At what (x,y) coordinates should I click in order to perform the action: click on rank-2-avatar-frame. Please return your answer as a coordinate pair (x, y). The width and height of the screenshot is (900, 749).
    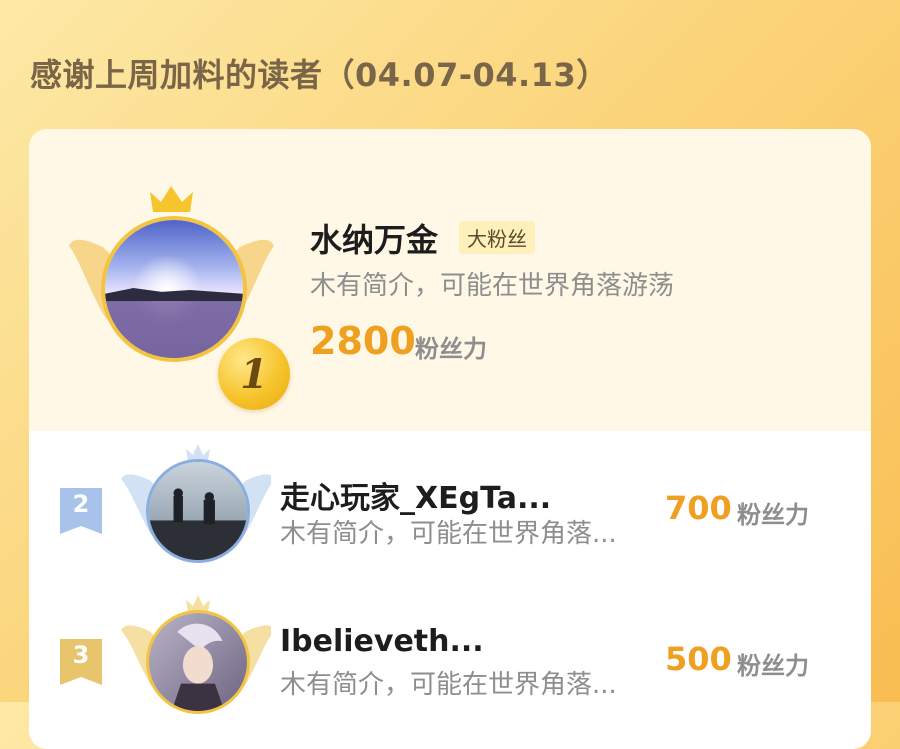
    Looking at the image, I should click on (196, 516).